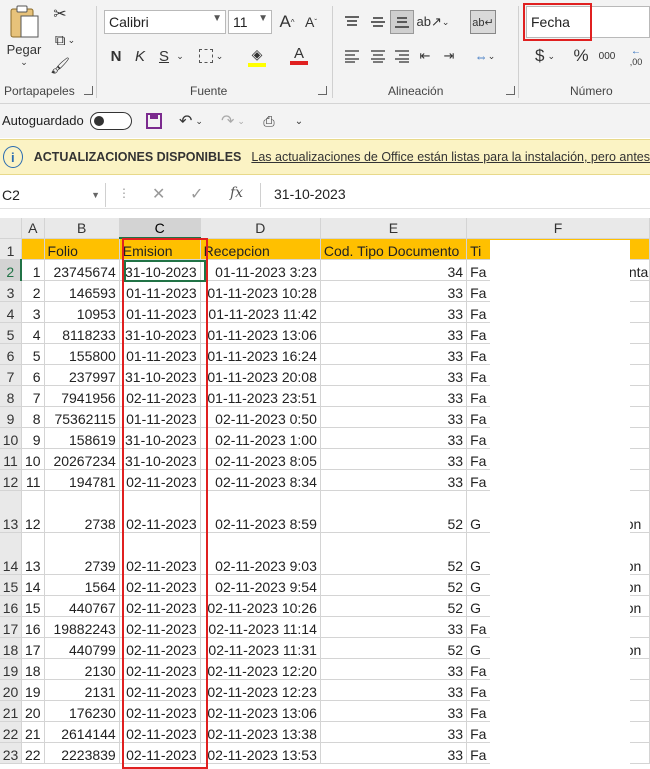 This screenshot has height=769, width=650. Describe the element at coordinates (260, 312) in the screenshot. I see `cell-recepcion: 01-11-2023 11:42` at that location.